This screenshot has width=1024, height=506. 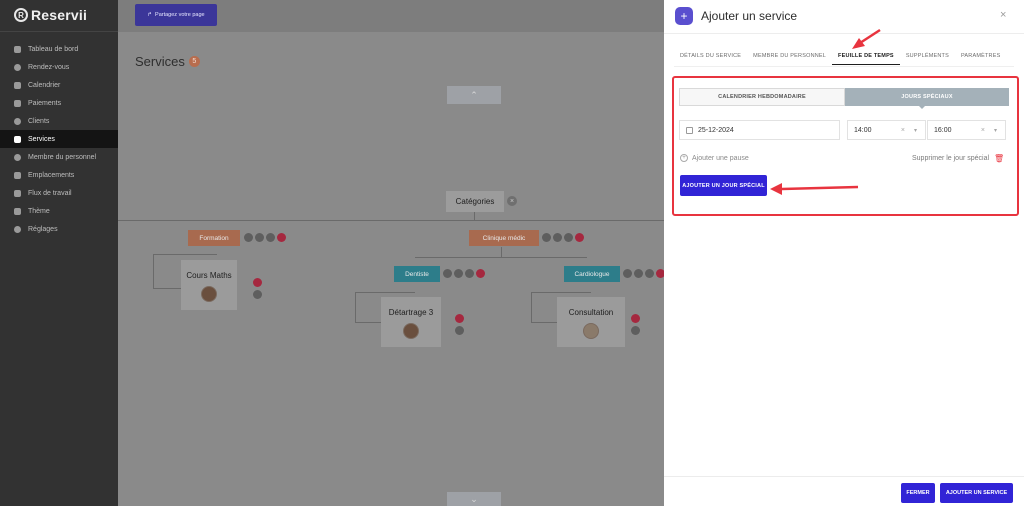 What do you see at coordinates (866, 38) in the screenshot?
I see `arrow-to-timesheet-tab` at bounding box center [866, 38].